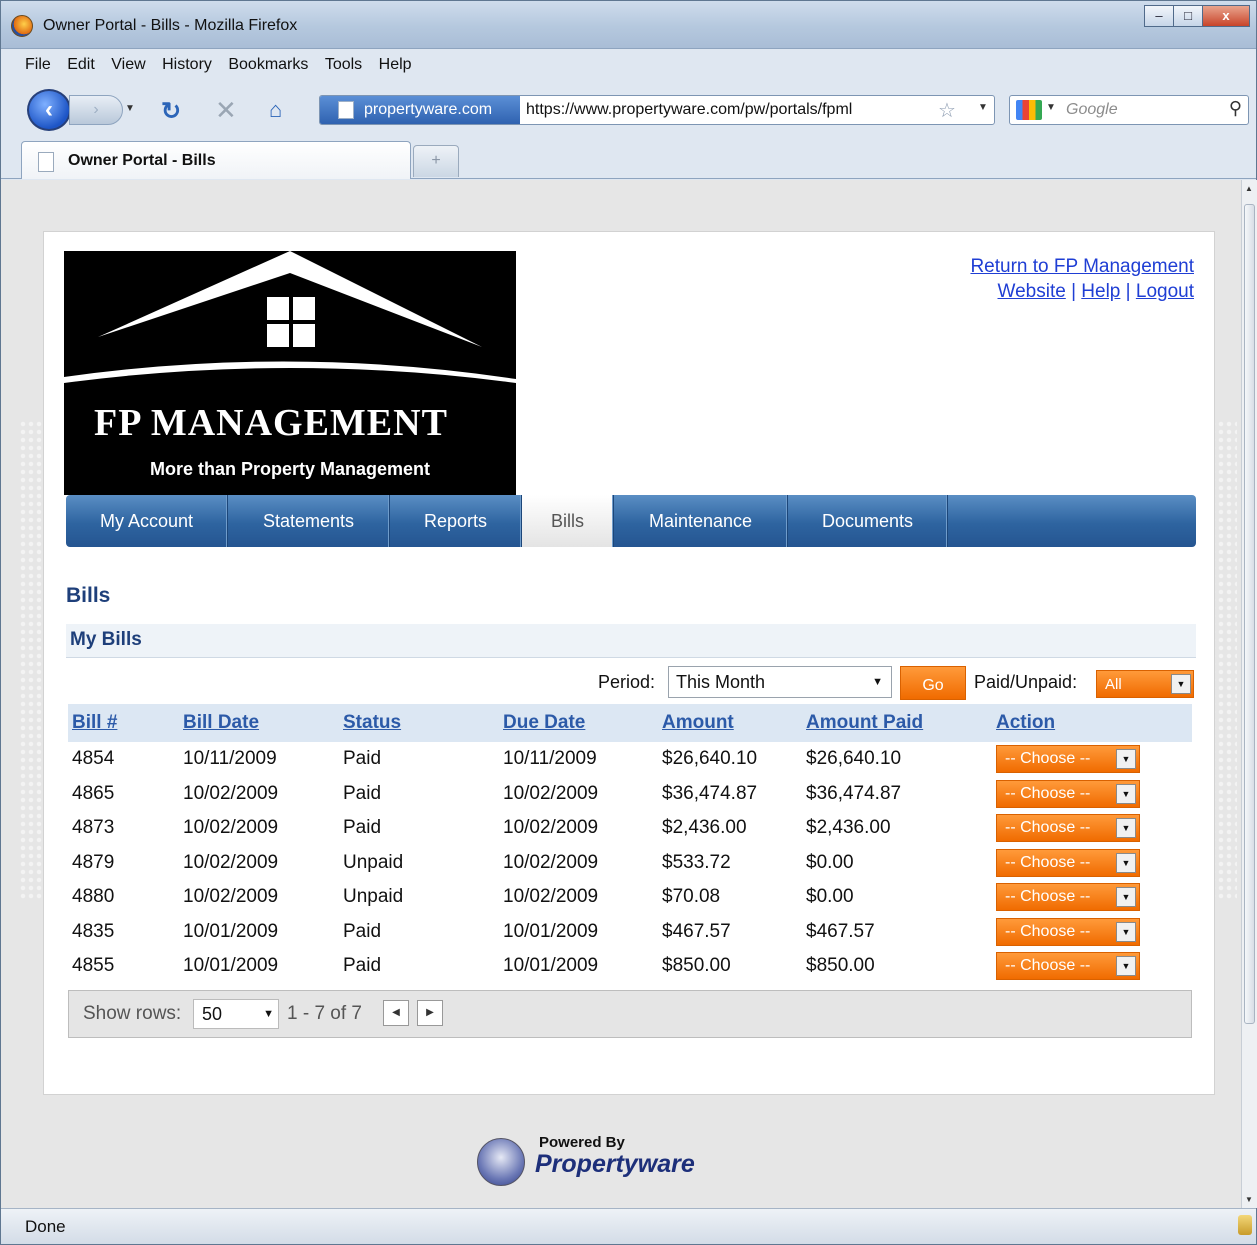  I want to click on period-value: This Month, so click(721, 682).